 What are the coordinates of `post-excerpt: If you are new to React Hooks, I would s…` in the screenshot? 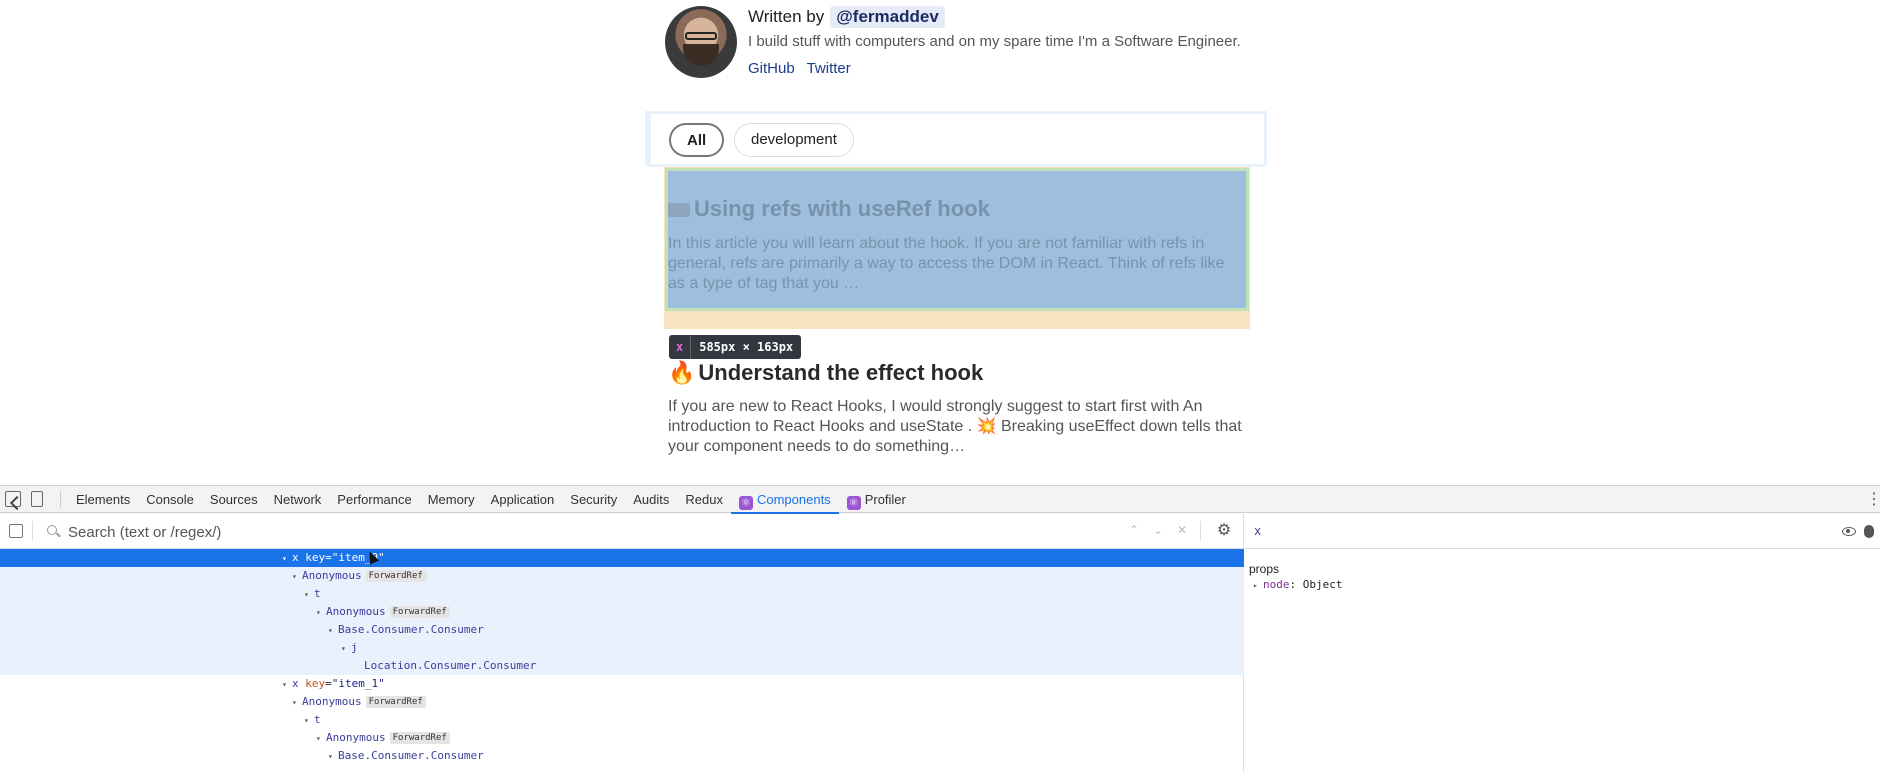 It's located at (955, 426).